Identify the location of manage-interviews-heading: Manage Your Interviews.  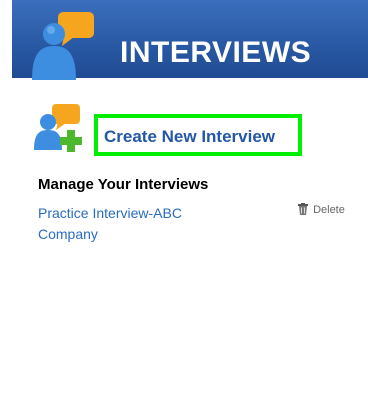
(123, 184).